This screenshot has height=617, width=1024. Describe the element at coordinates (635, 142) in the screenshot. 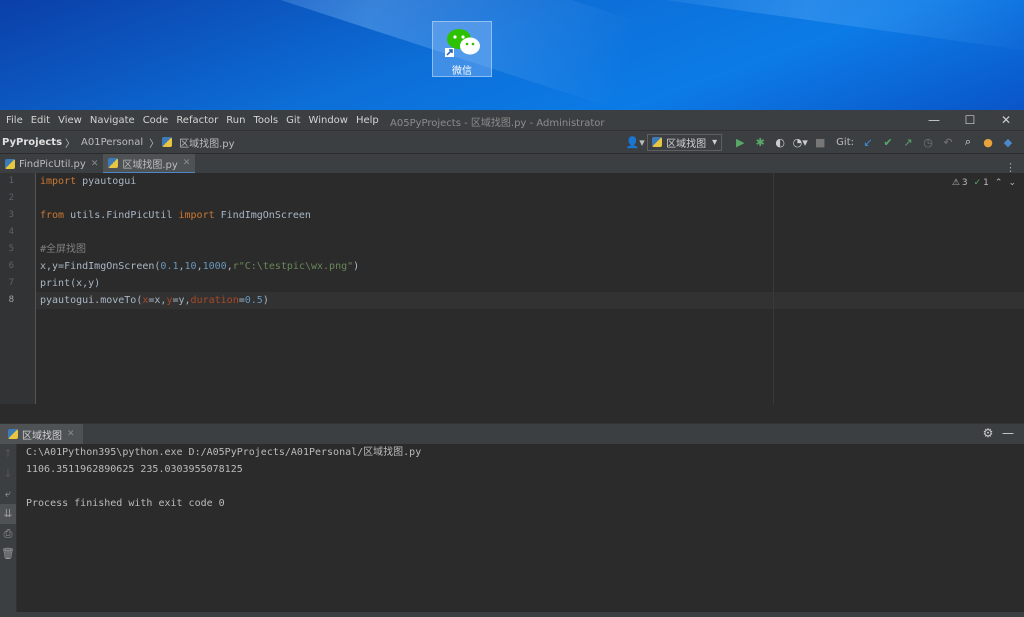

I see `user-icon: 👤▾` at that location.